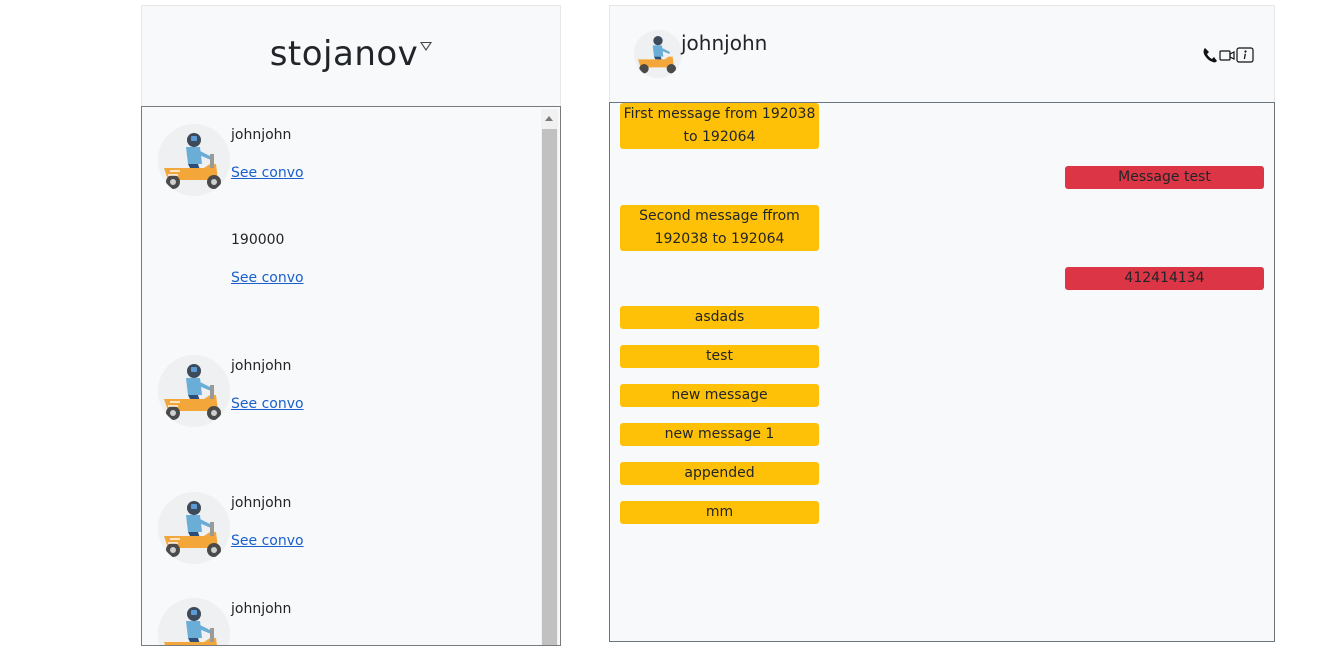 The image size is (1328, 646). Describe the element at coordinates (258, 240) in the screenshot. I see `conversation-name: 190000` at that location.